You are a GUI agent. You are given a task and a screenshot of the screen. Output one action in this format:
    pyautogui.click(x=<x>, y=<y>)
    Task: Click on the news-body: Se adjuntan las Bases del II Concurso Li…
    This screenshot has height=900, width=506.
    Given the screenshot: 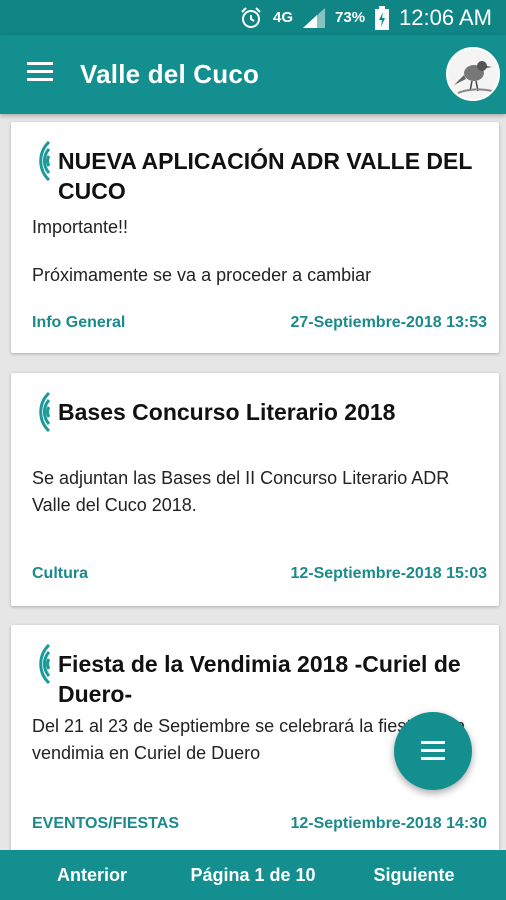 What is the action you would take?
    pyautogui.click(x=257, y=502)
    